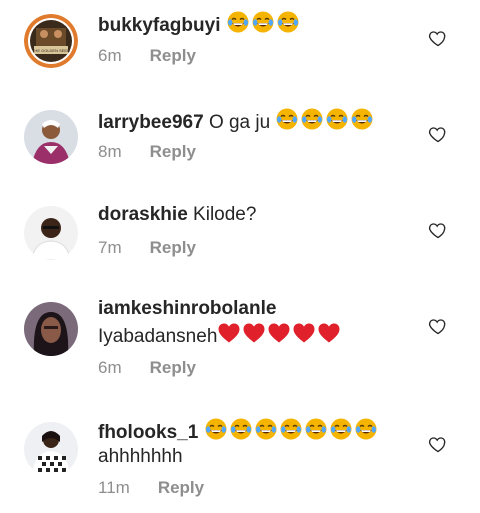 The height and width of the screenshot is (513, 480). What do you see at coordinates (51, 41) in the screenshot?
I see `avatar: THE GOLDEN SEED` at bounding box center [51, 41].